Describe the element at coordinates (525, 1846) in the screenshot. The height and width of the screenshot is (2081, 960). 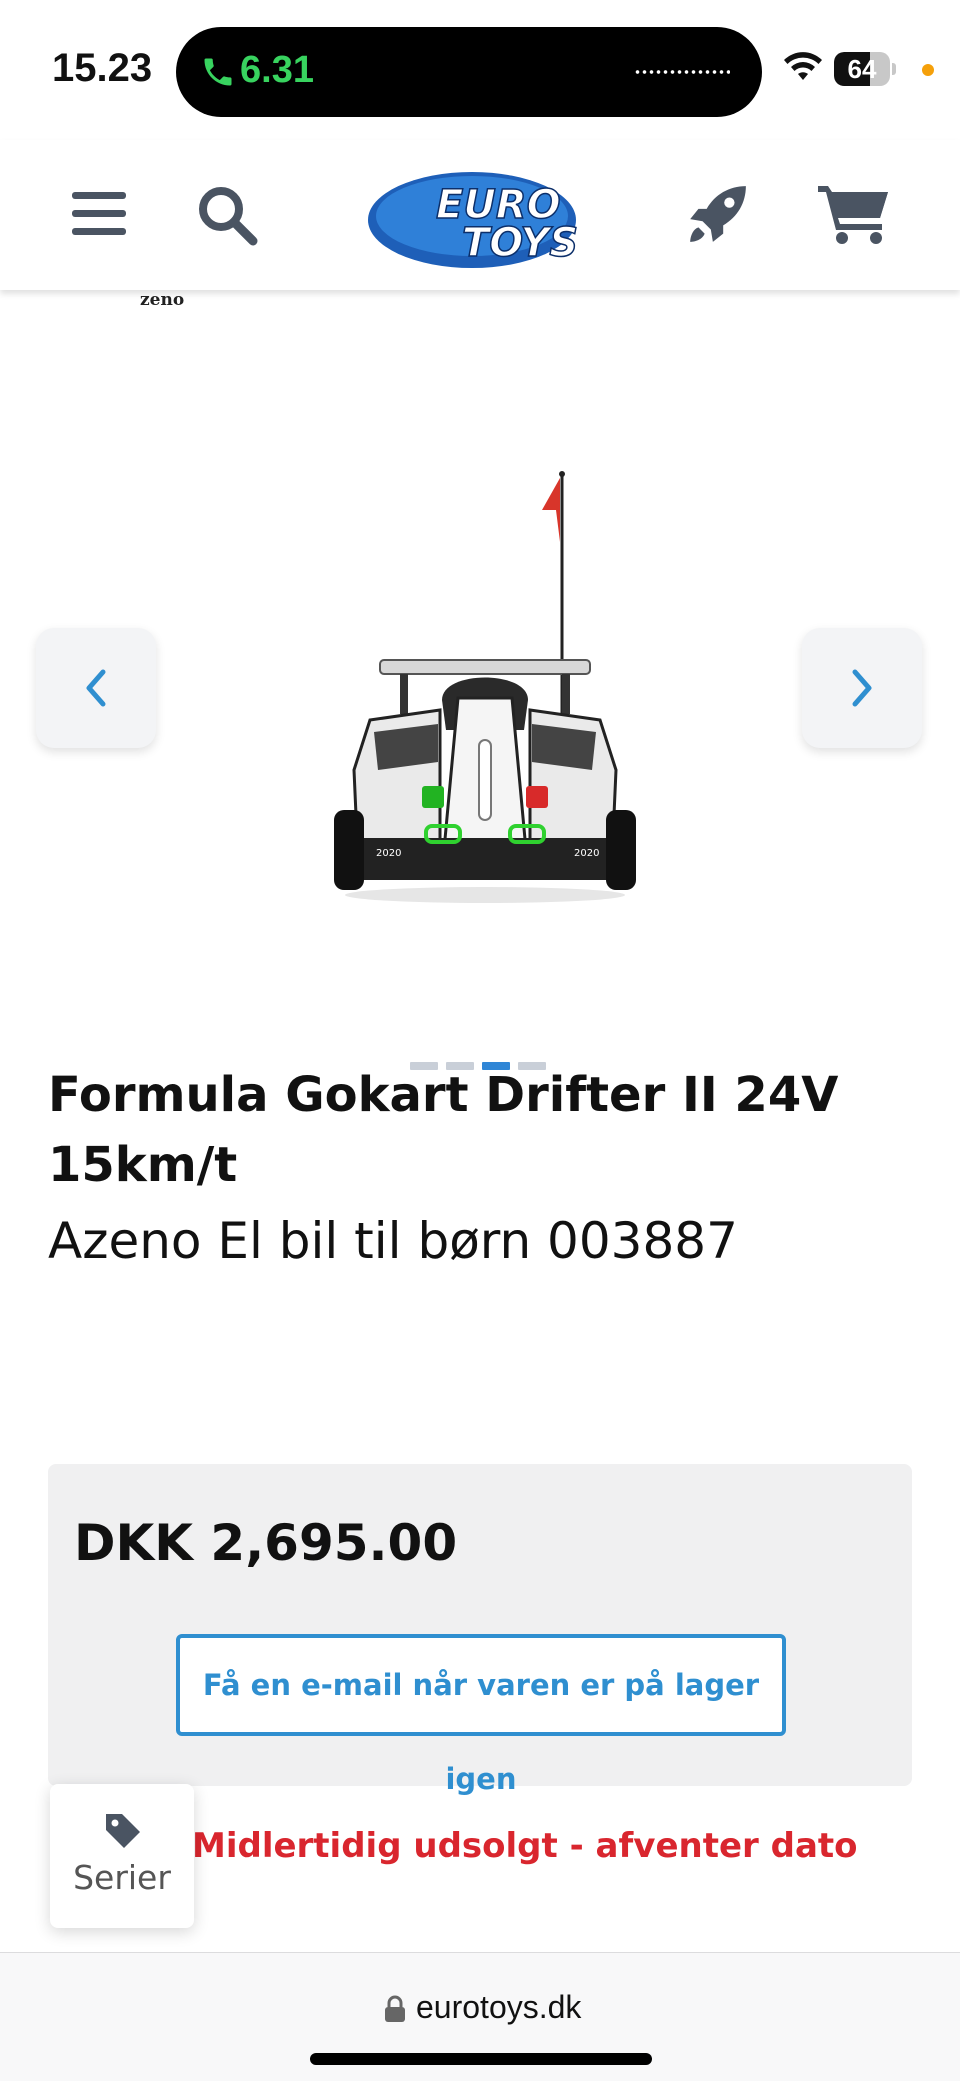
I see `stock-status: Midlertidig udsolgt - afventer dato` at that location.